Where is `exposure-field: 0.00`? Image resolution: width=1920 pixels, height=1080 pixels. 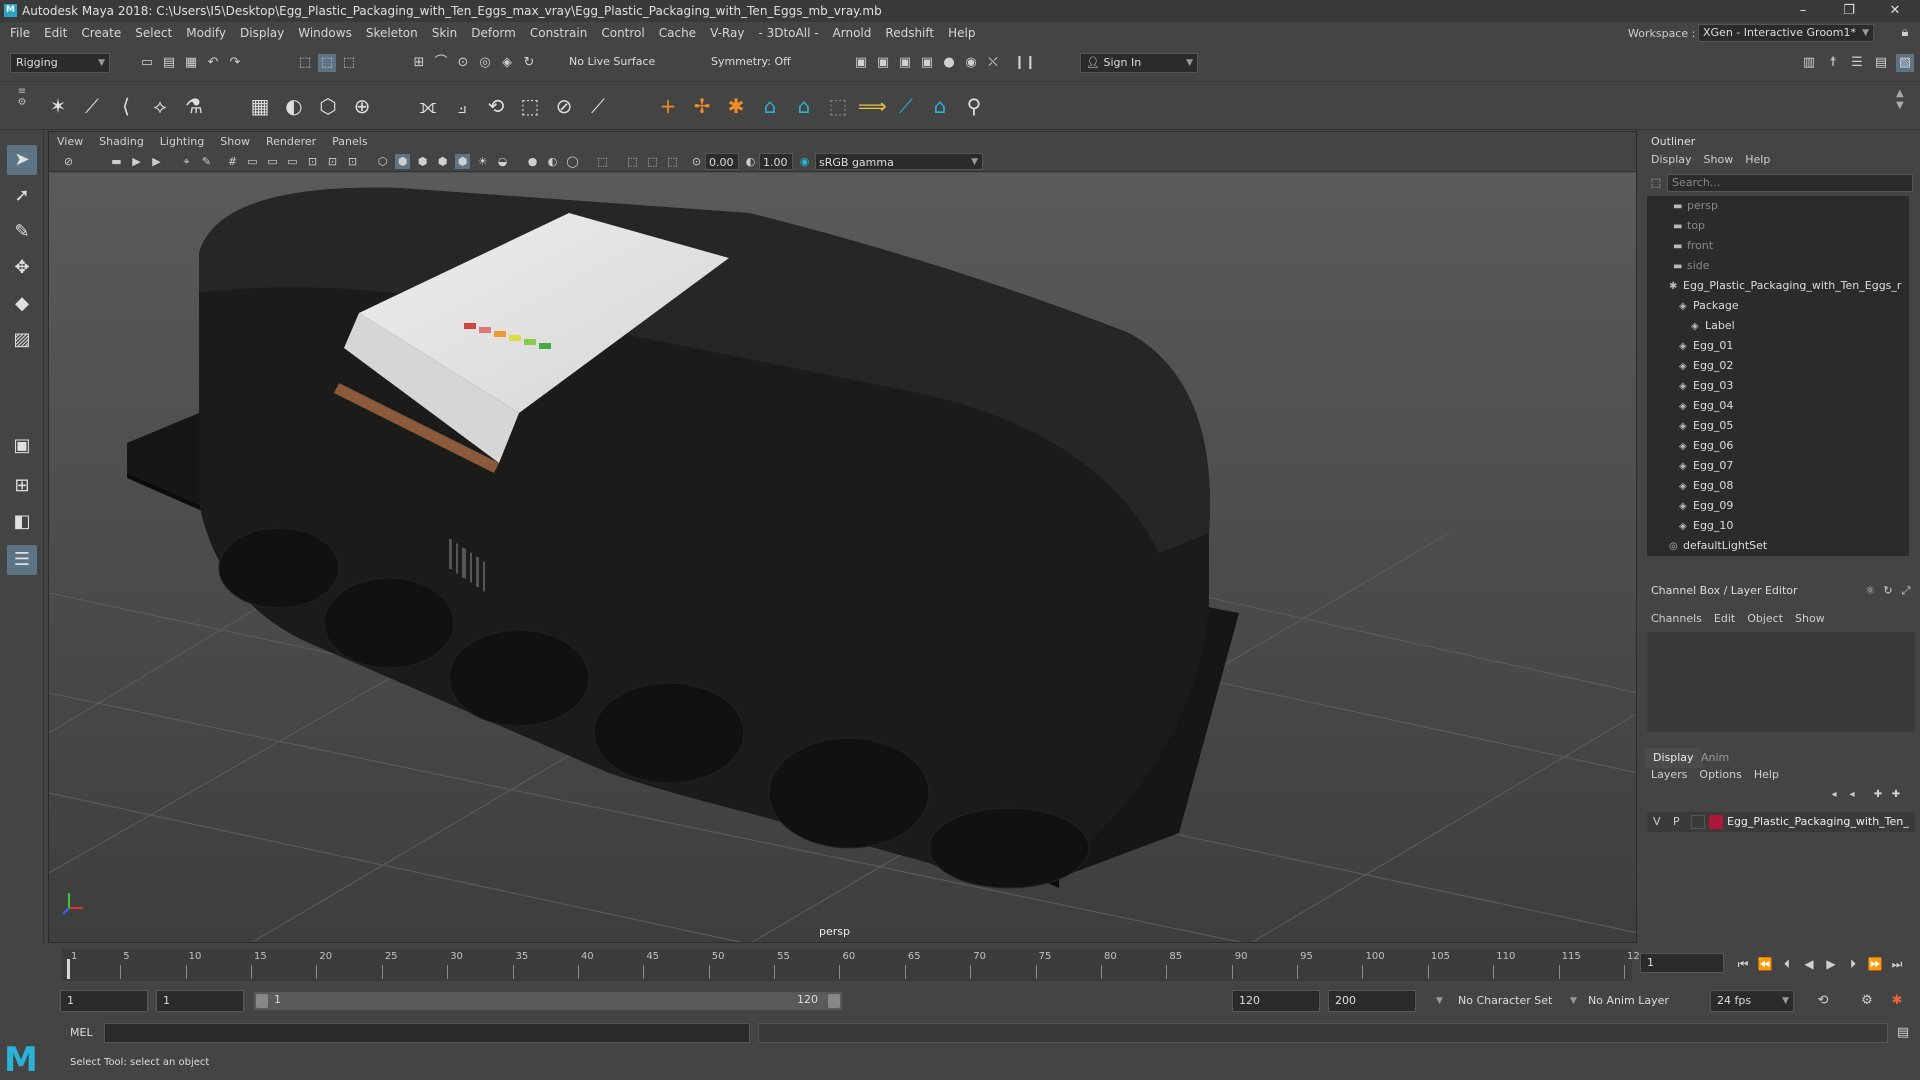
exposure-field: 0.00 is located at coordinates (722, 161).